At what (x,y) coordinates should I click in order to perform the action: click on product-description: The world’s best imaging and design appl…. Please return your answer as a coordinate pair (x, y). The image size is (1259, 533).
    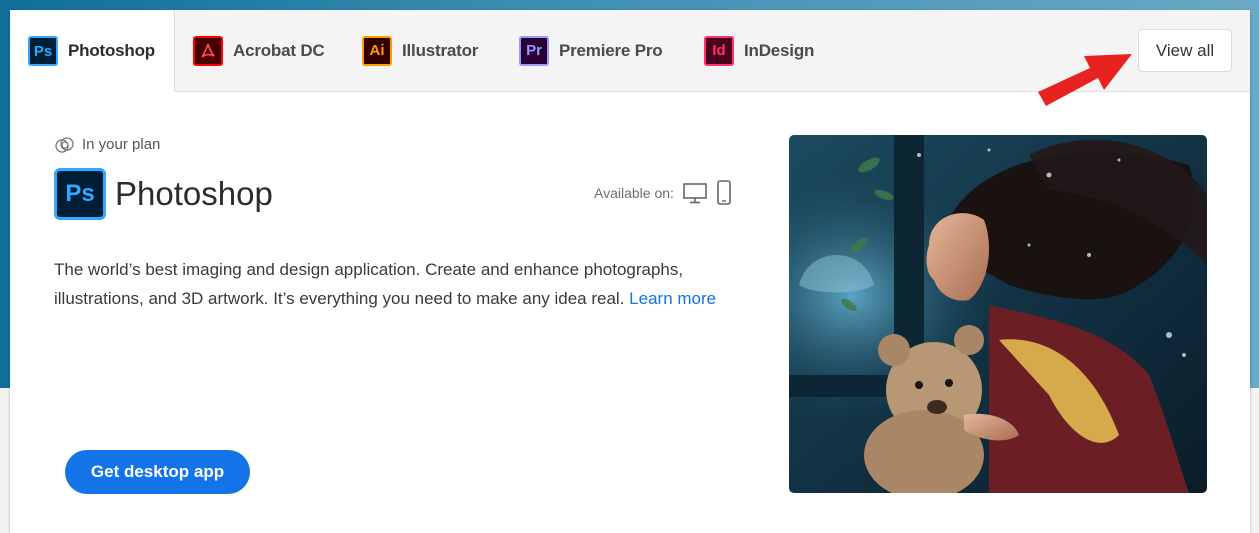
    Looking at the image, I should click on (404, 284).